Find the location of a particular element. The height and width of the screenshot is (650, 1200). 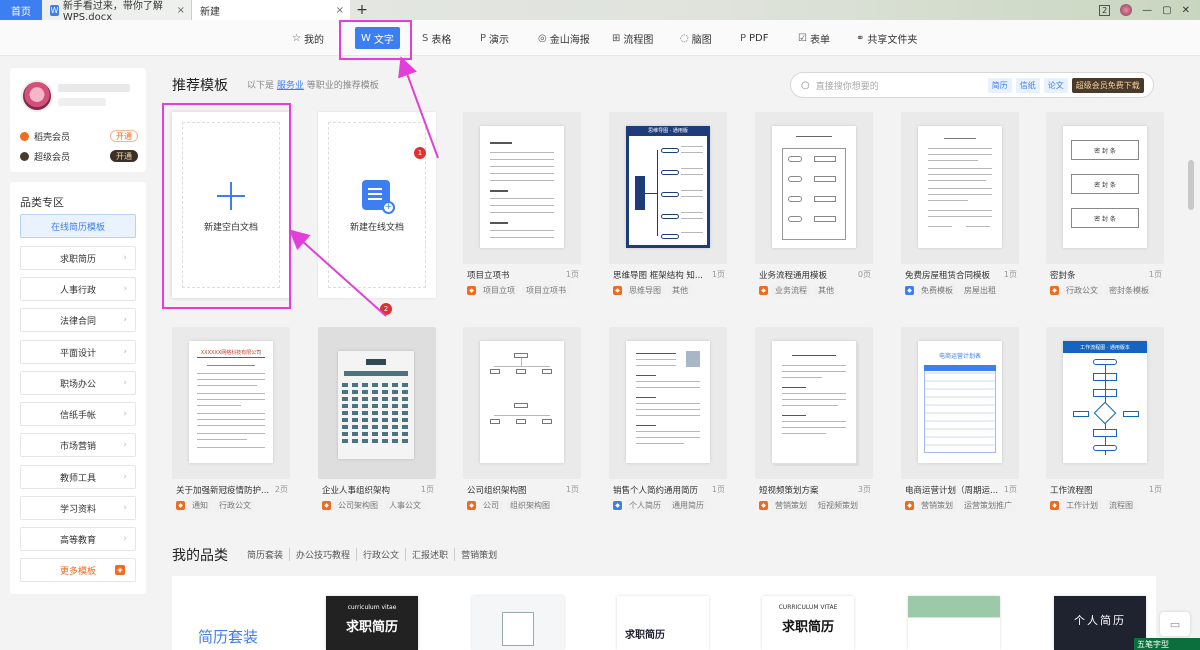

tag: 通知 is located at coordinates (200, 505).